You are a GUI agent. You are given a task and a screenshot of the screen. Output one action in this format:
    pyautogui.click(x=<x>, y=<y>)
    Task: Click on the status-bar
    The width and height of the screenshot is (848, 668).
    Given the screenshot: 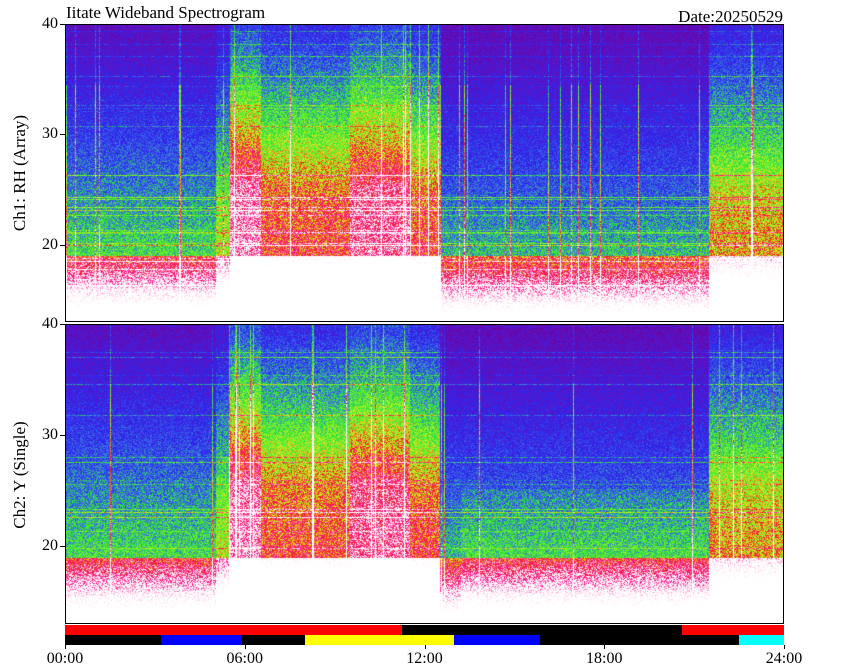 What is the action you would take?
    pyautogui.click(x=424, y=635)
    